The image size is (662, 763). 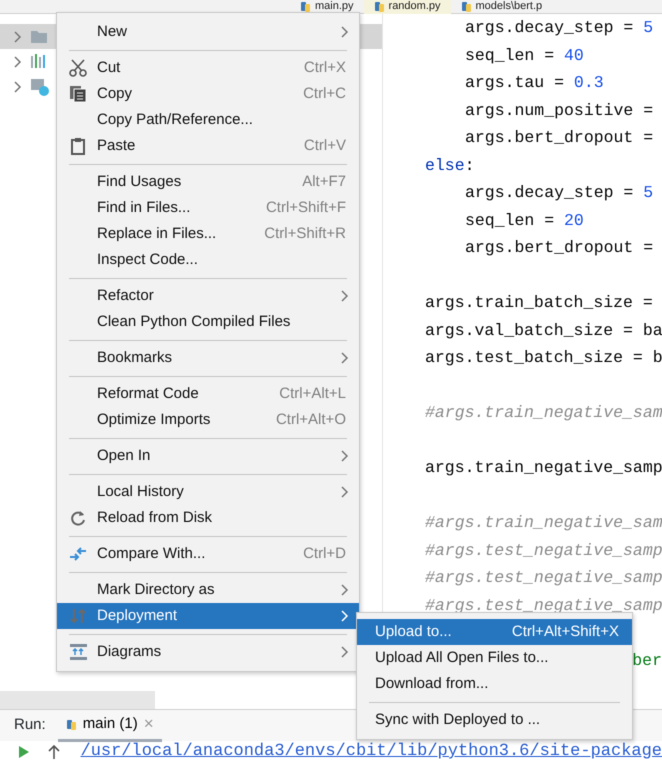 I want to click on shortcut-text: Ctrl+Shift+R, so click(x=305, y=234).